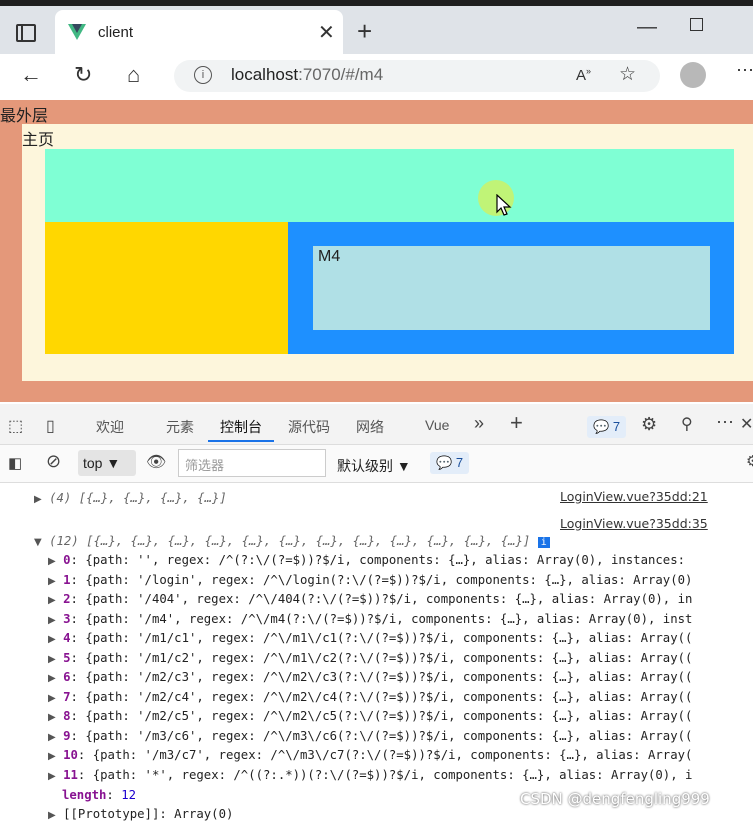 This screenshot has height=821, width=753. Describe the element at coordinates (15, 463) in the screenshot. I see `sidebar-toggle-icon: ◧` at that location.